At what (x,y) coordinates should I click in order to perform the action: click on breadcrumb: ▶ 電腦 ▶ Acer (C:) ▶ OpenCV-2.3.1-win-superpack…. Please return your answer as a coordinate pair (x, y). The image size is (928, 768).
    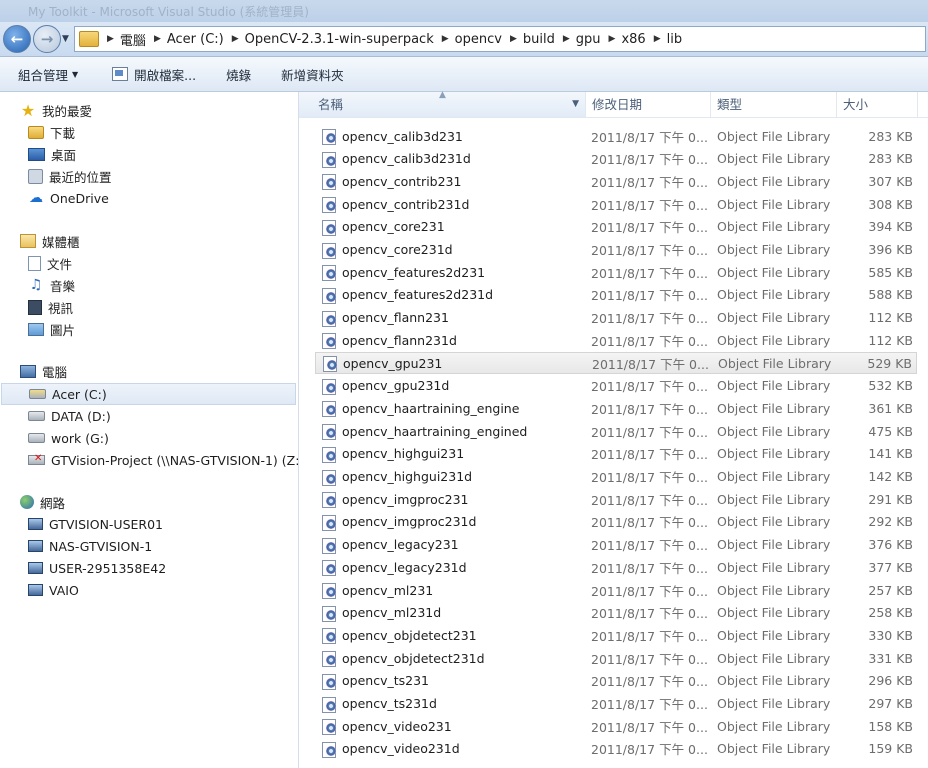
    Looking at the image, I should click on (500, 39).